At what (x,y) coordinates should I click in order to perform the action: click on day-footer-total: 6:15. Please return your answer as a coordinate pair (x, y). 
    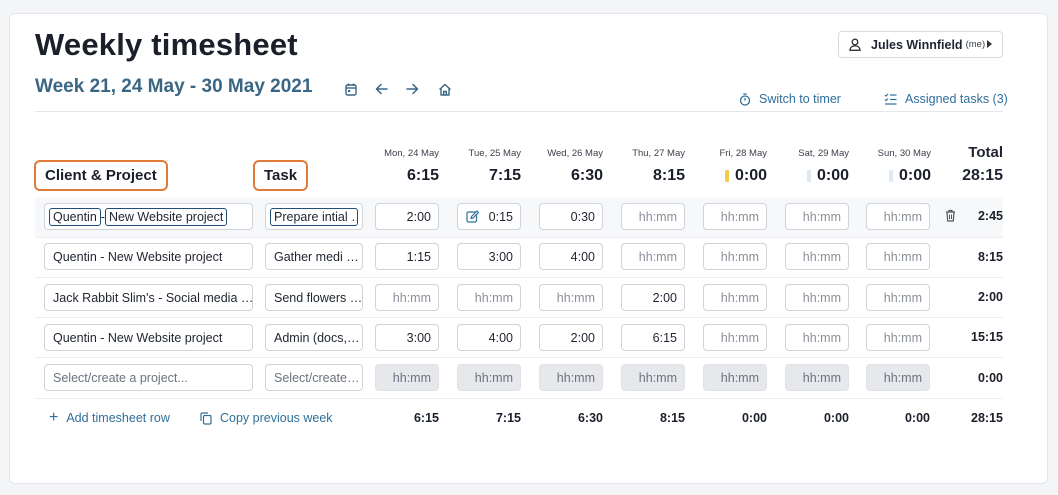
    Looking at the image, I should click on (426, 418).